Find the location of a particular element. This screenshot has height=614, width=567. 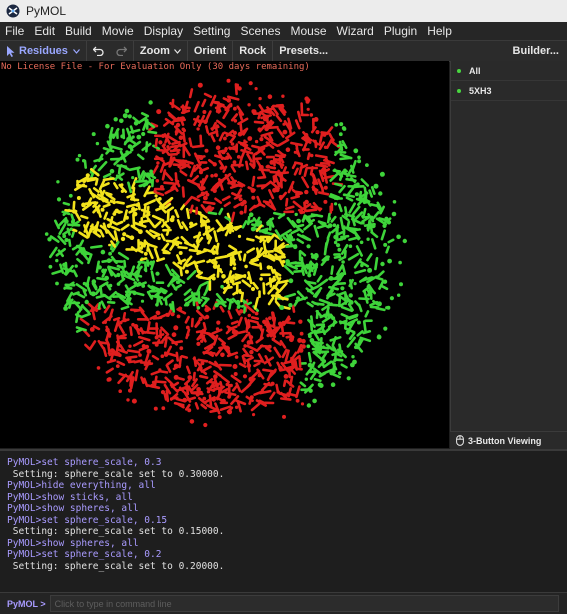

mouse-icon is located at coordinates (460, 440).